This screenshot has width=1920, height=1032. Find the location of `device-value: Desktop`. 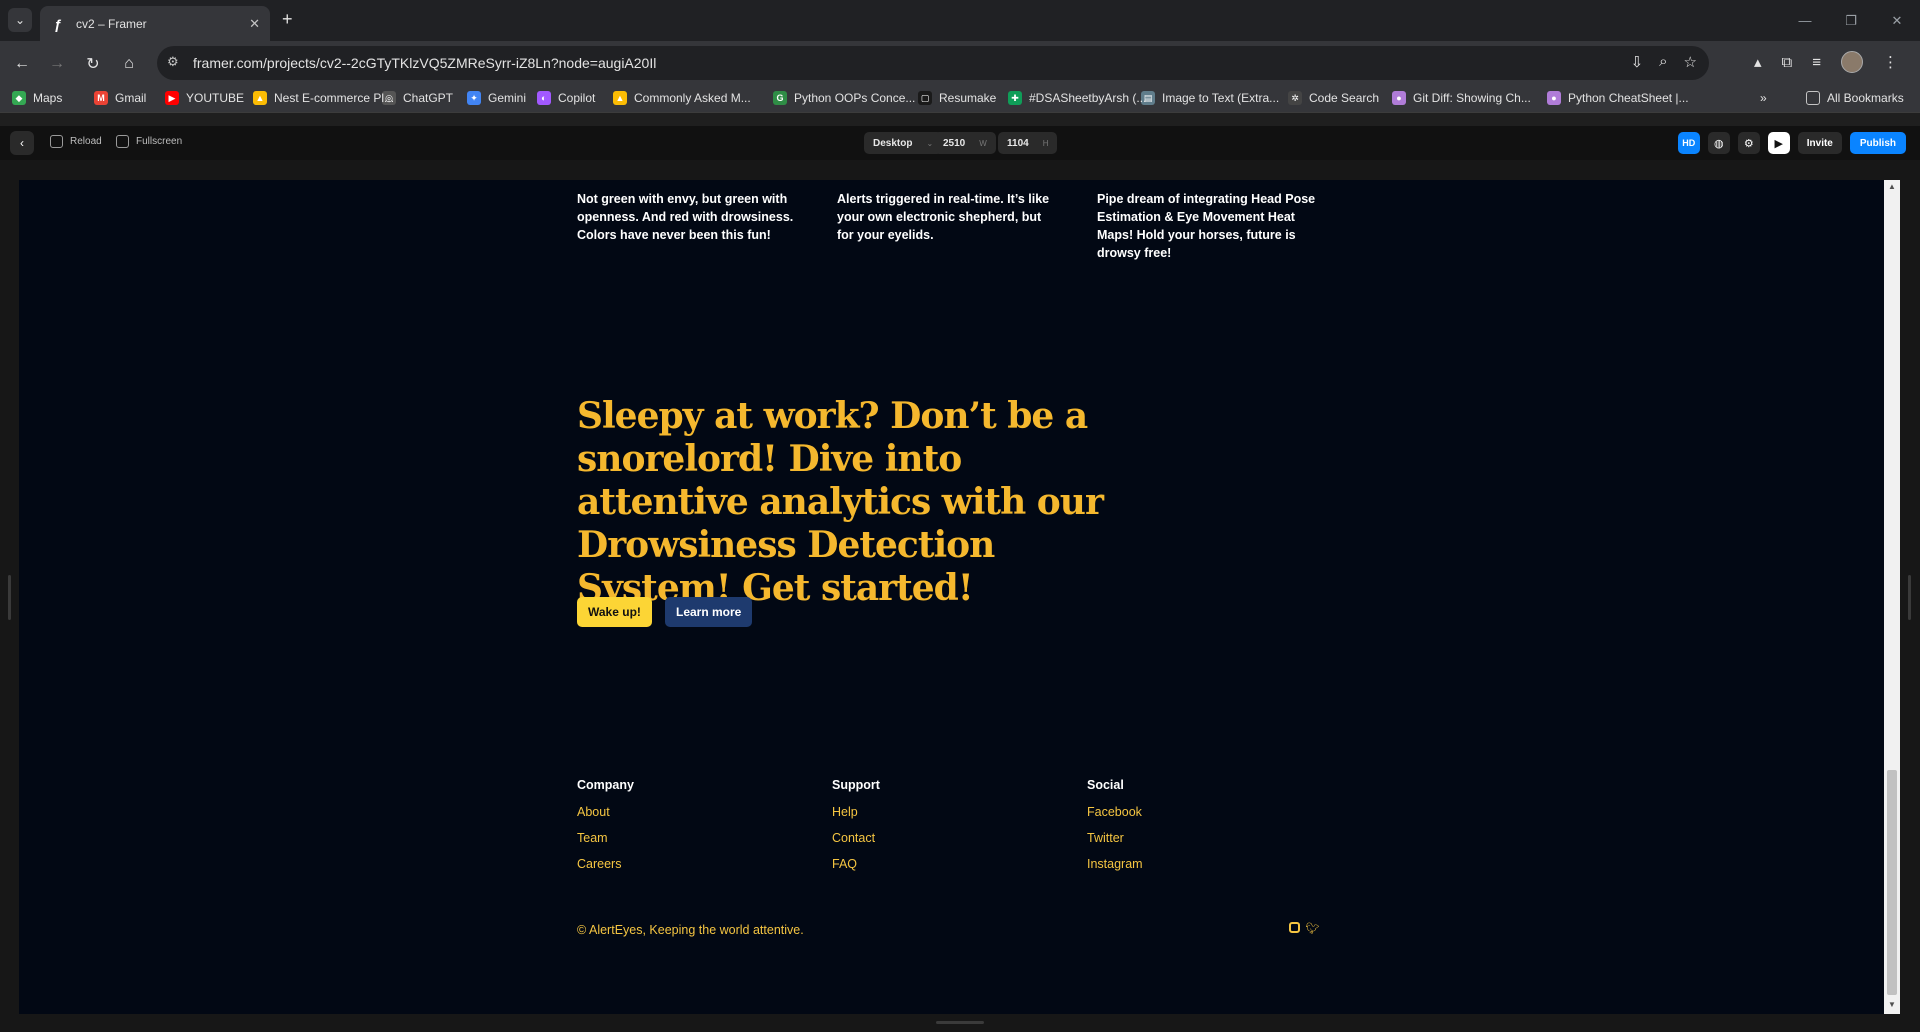

device-value: Desktop is located at coordinates (893, 143).